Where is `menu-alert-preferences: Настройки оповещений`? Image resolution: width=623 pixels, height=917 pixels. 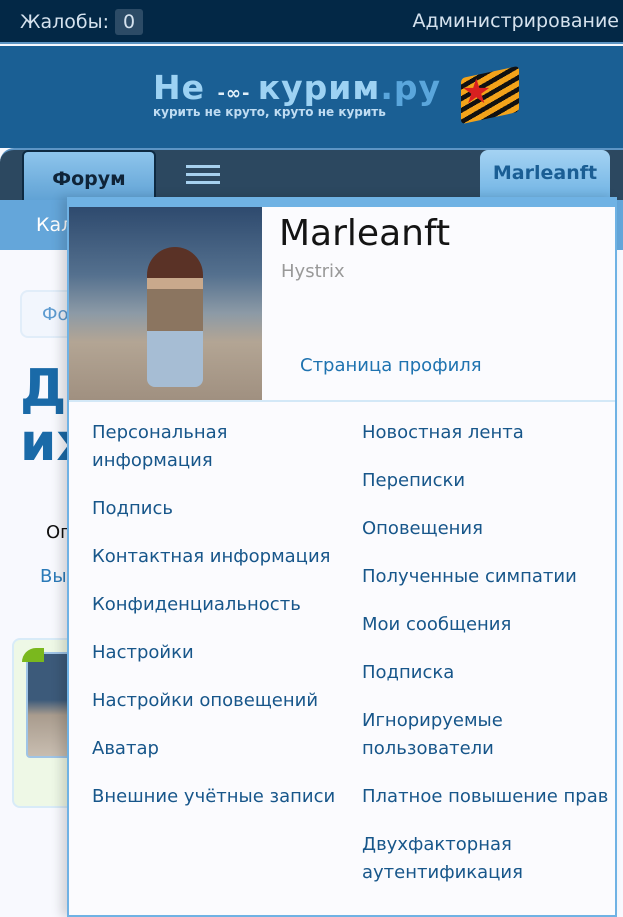
menu-alert-preferences: Настройки оповещений is located at coordinates (222, 701).